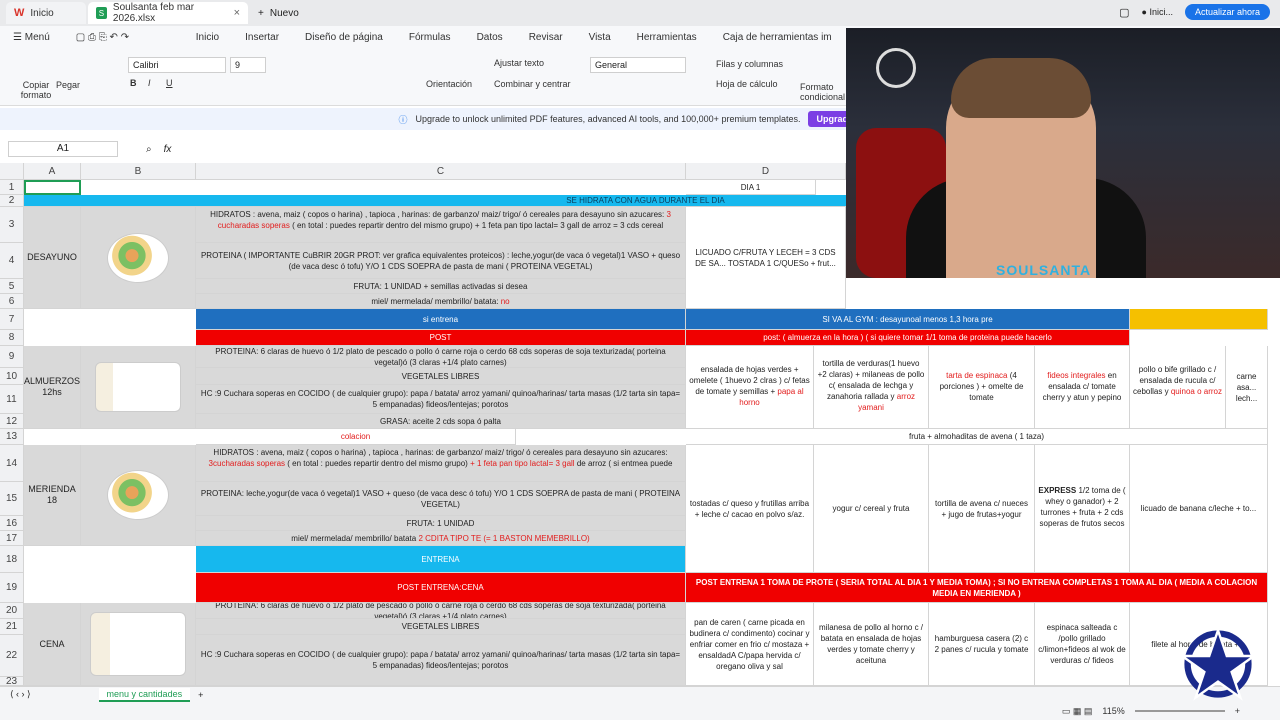  What do you see at coordinates (52, 187) in the screenshot?
I see `cell-a1-selected` at bounding box center [52, 187].